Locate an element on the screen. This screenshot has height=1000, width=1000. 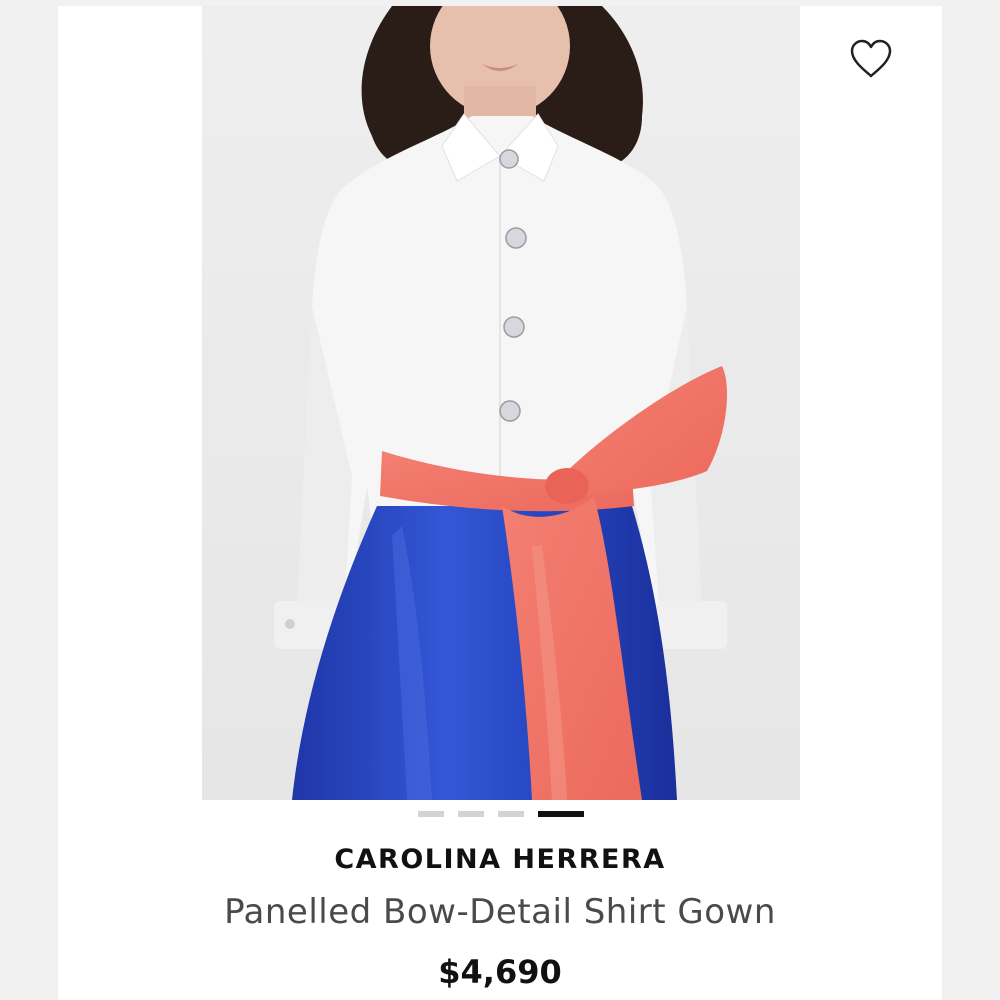
image-pagination is located at coordinates (501, 814).